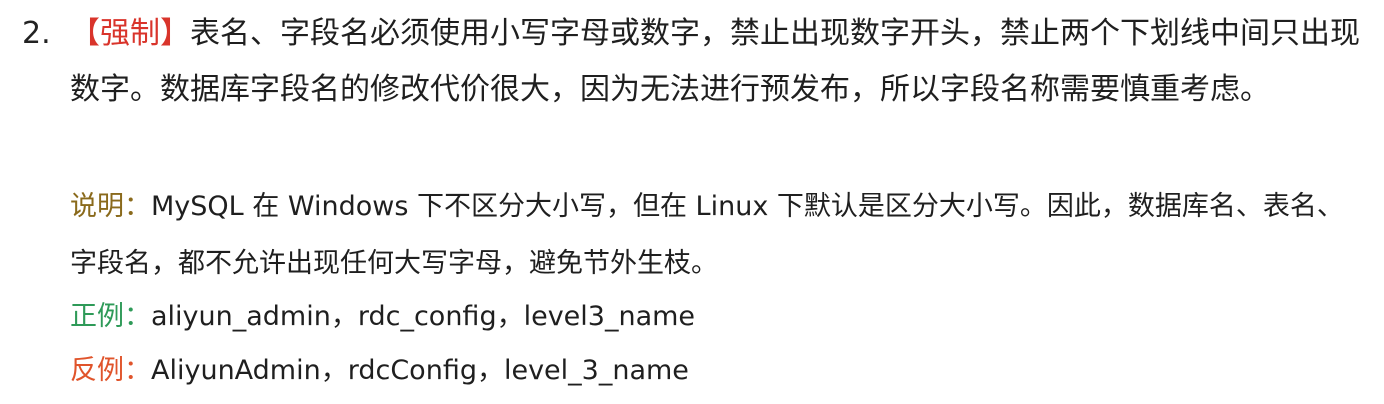 This screenshot has height=404, width=1384. Describe the element at coordinates (423, 316) in the screenshot. I see `positive-example-text: aliyun_admin，rdc_config，level3_name` at that location.